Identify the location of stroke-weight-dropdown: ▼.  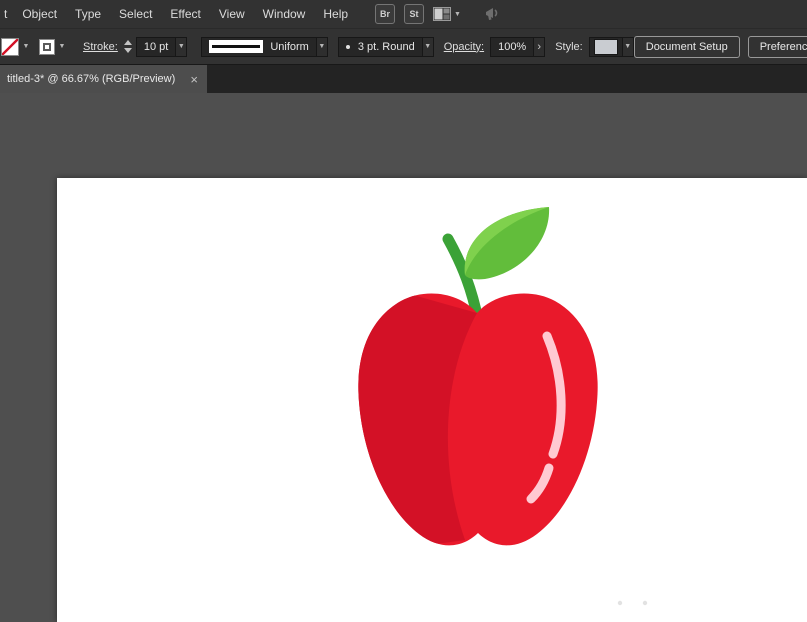
(182, 46).